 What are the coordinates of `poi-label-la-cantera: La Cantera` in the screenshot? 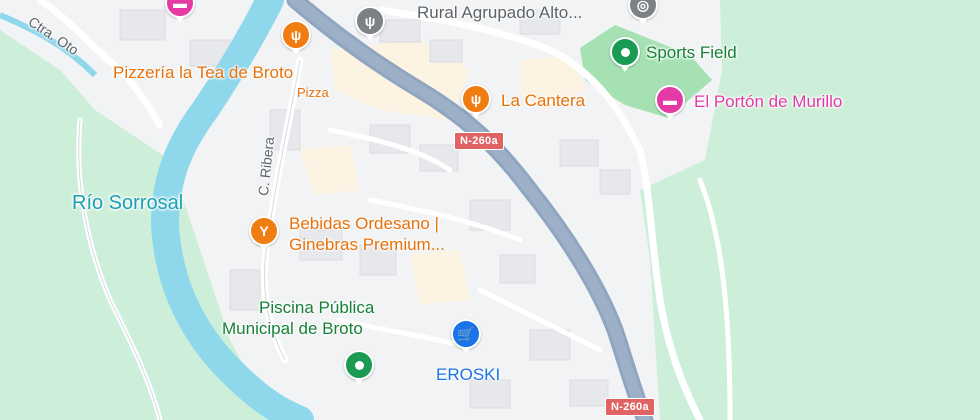 It's located at (543, 101).